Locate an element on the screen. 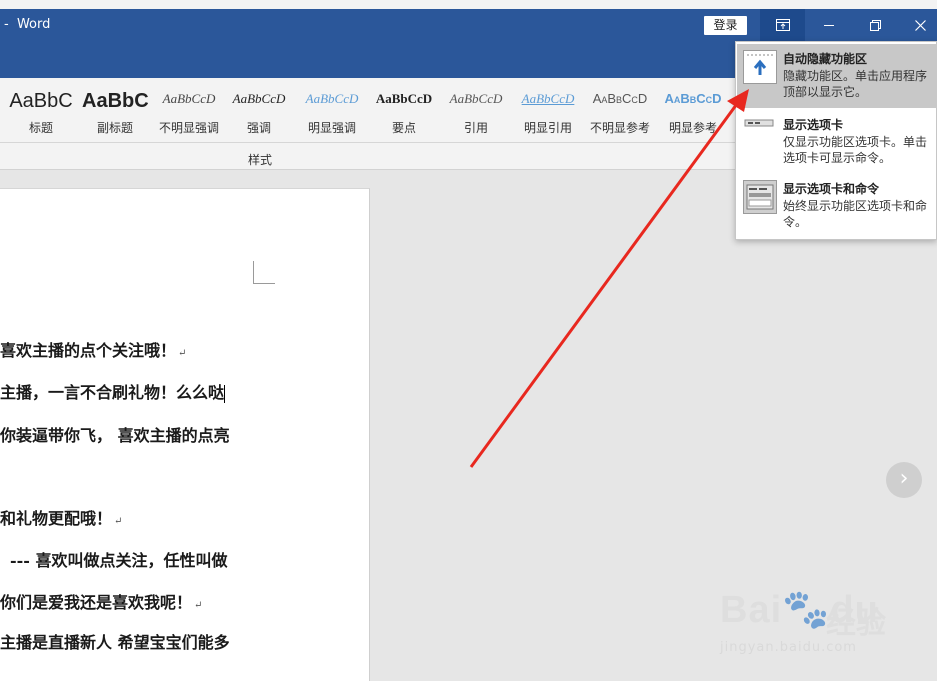  style-subtle-emphasis: AaBbCcD 不明显强调 is located at coordinates (189, 108).